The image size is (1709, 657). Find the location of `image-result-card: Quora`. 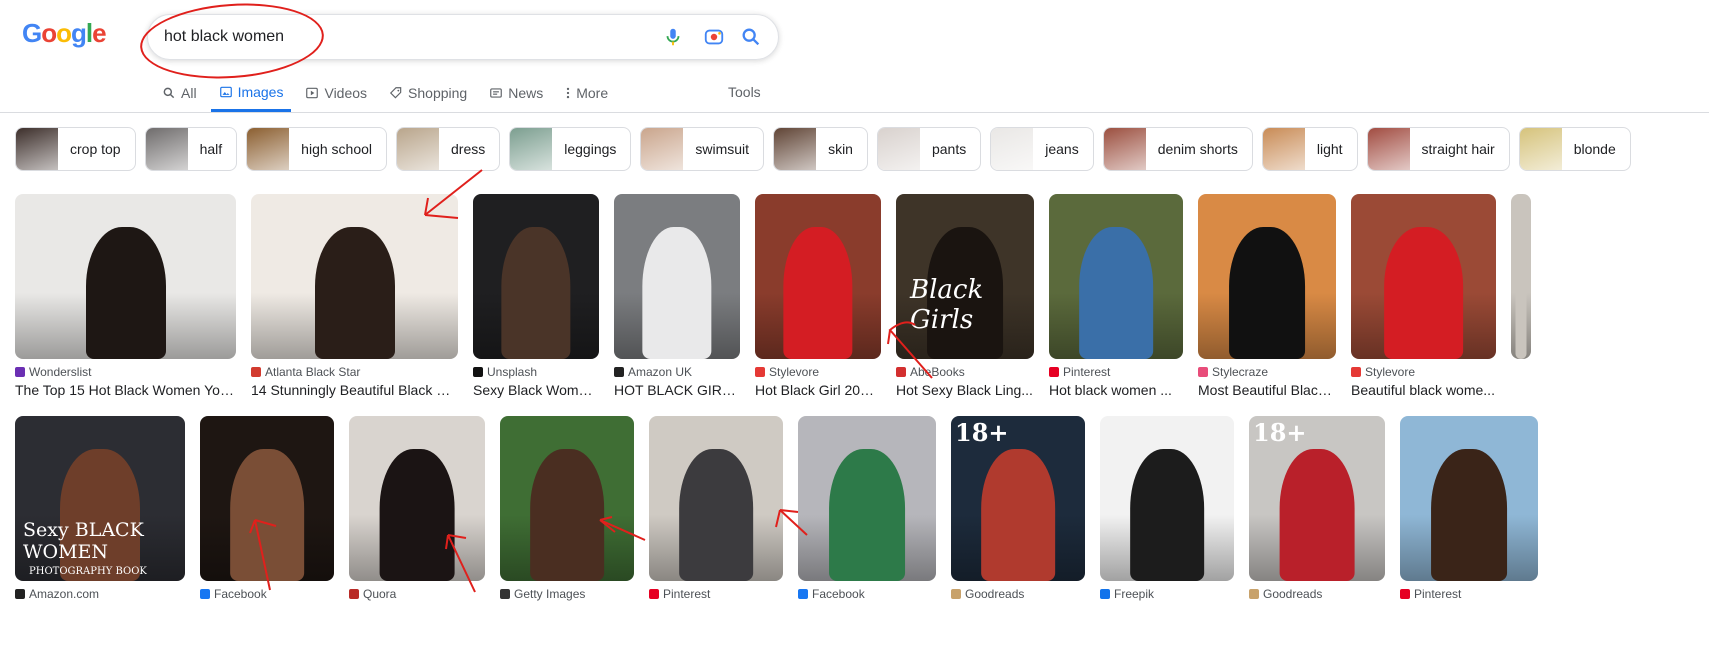

image-result-card: Quora is located at coordinates (417, 508).